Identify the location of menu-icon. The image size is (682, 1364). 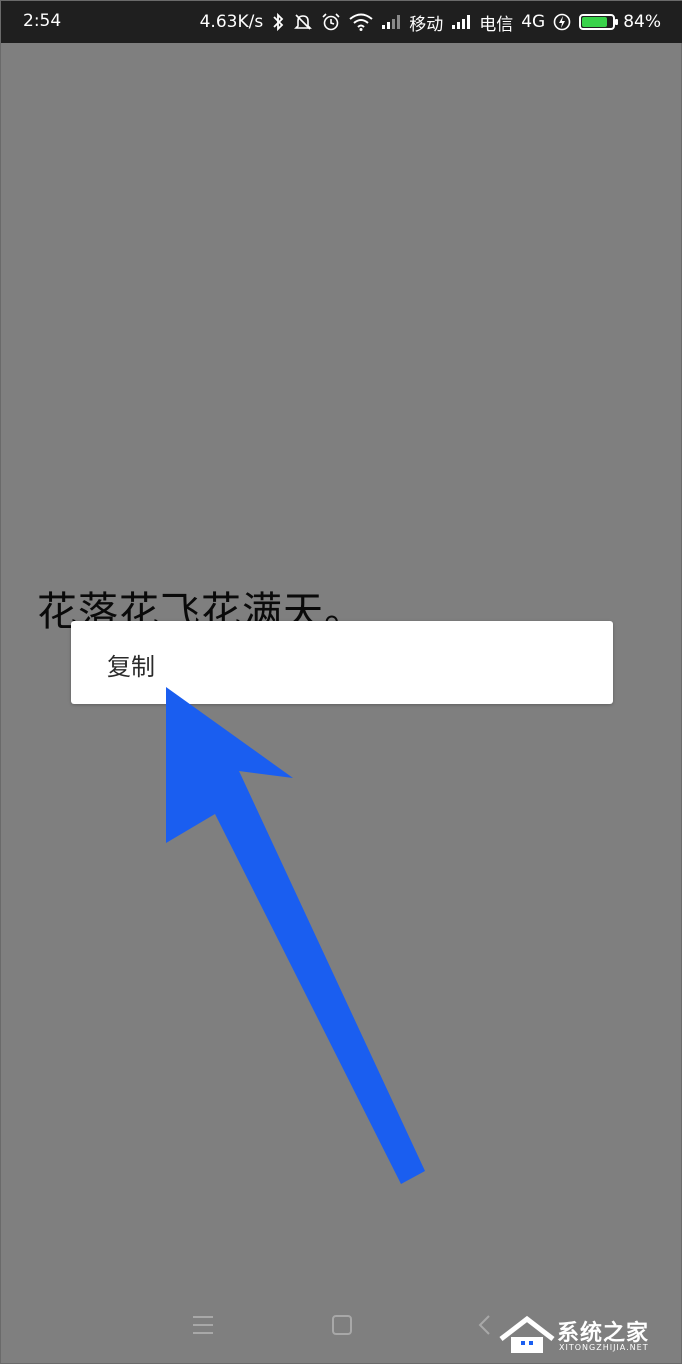
(203, 1325).